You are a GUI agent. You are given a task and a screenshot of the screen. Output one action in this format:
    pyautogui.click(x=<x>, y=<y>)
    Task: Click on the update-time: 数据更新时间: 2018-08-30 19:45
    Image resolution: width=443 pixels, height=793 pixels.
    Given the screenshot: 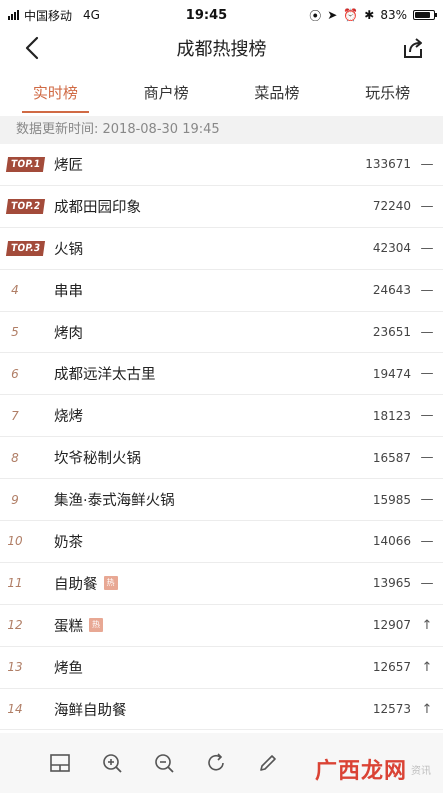 What is the action you would take?
    pyautogui.click(x=221, y=130)
    